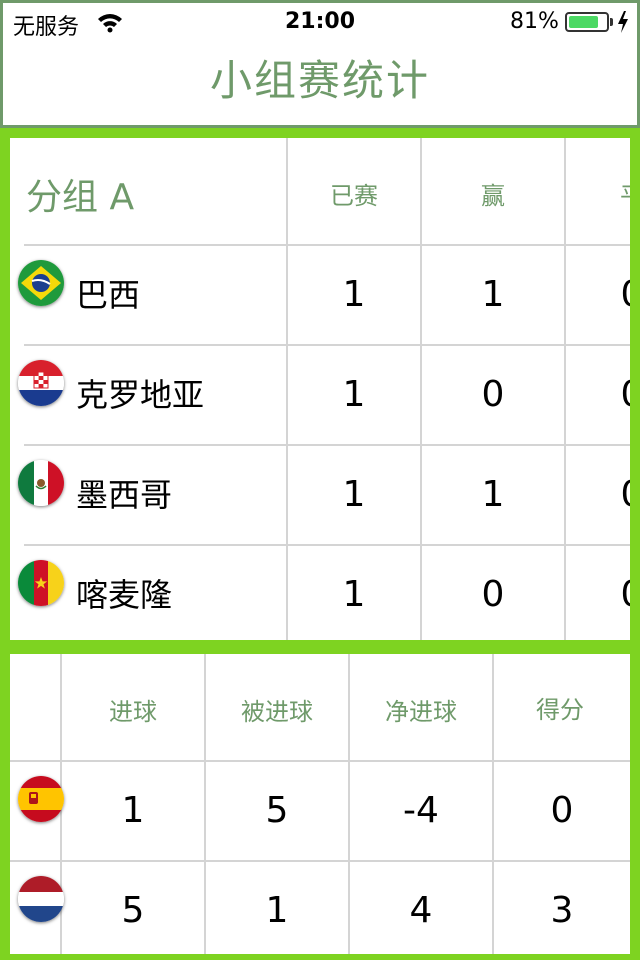  What do you see at coordinates (277, 810) in the screenshot?
I see `goals-against-value: 5` at bounding box center [277, 810].